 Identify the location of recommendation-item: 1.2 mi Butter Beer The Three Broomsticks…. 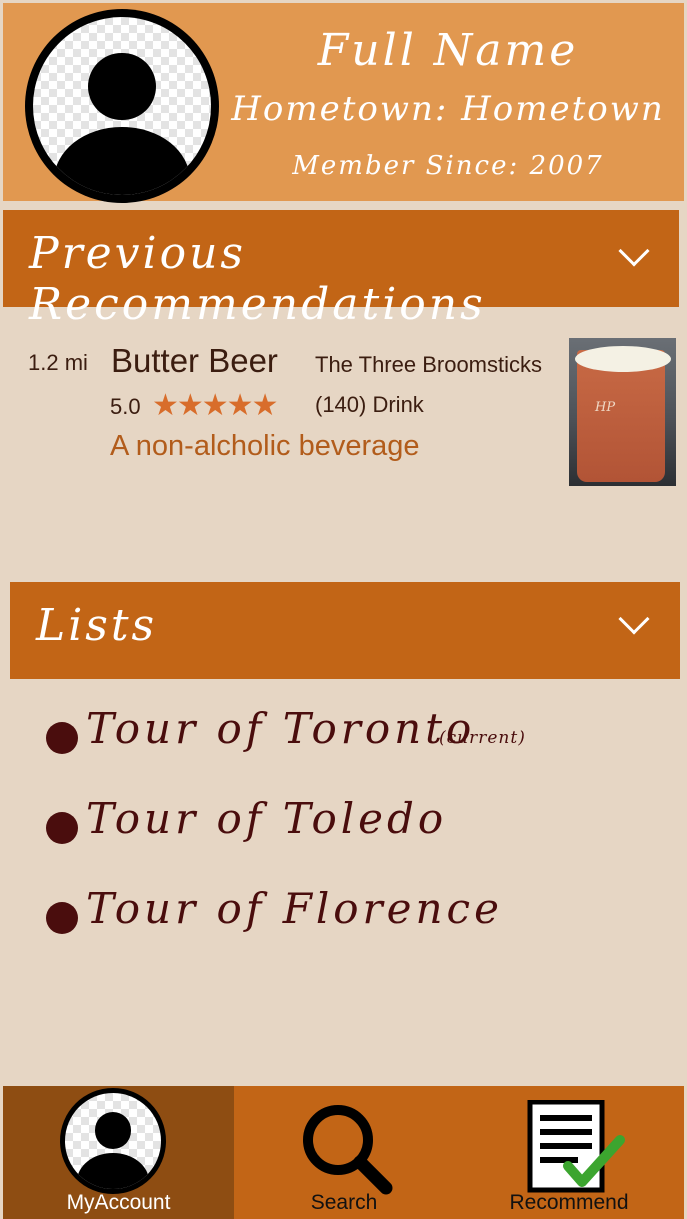
(343, 412).